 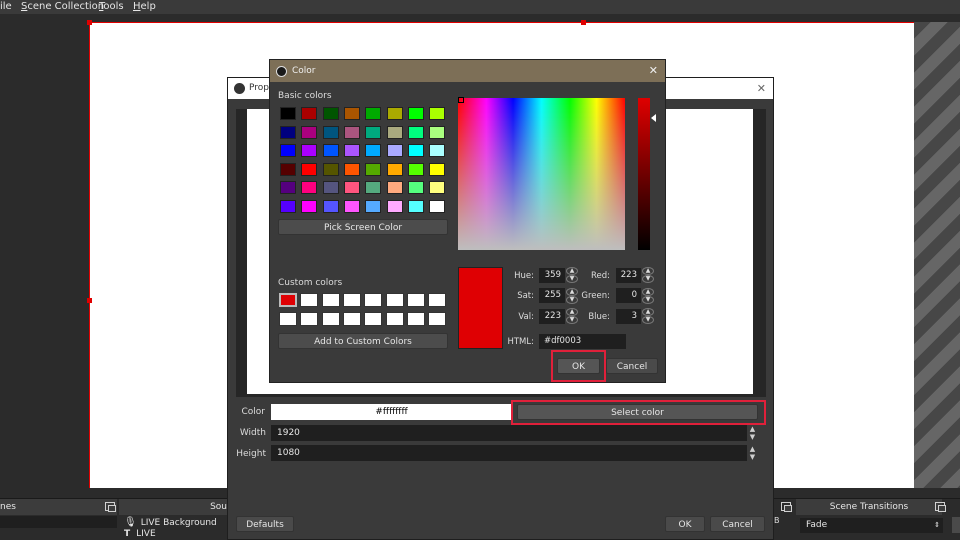 What do you see at coordinates (363, 227) in the screenshot?
I see `pick-screen-color-button: Pick Screen Color` at bounding box center [363, 227].